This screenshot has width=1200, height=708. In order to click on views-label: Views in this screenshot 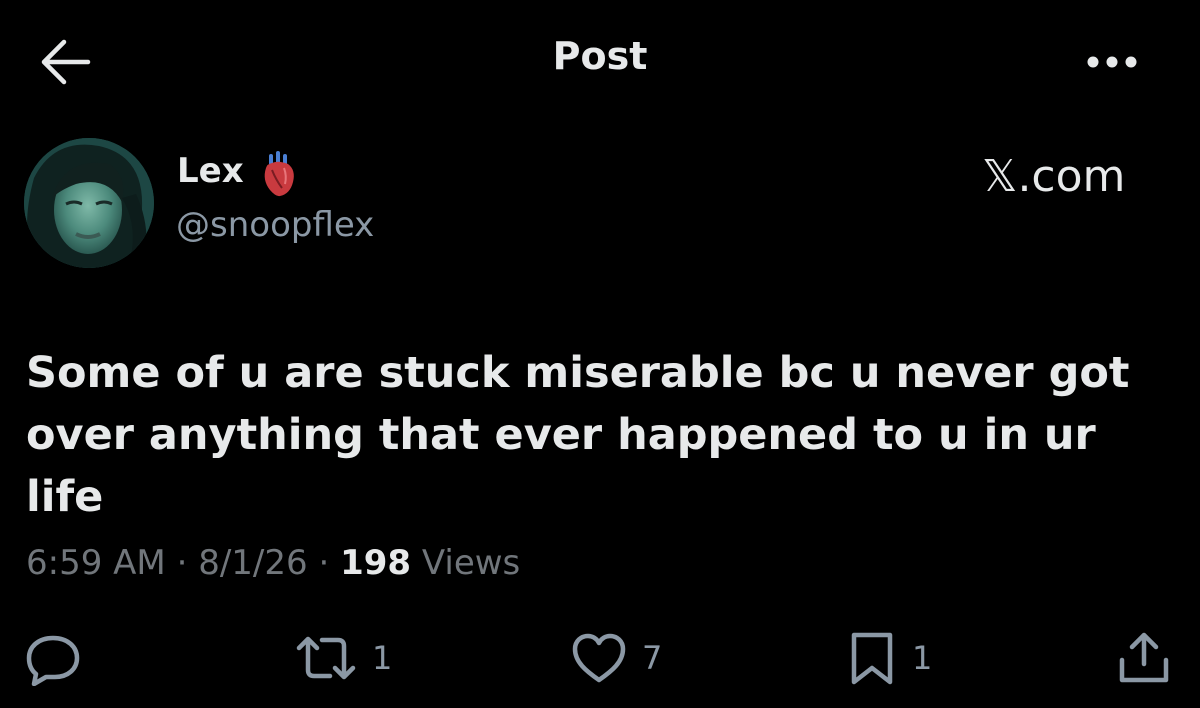, I will do `click(471, 563)`.